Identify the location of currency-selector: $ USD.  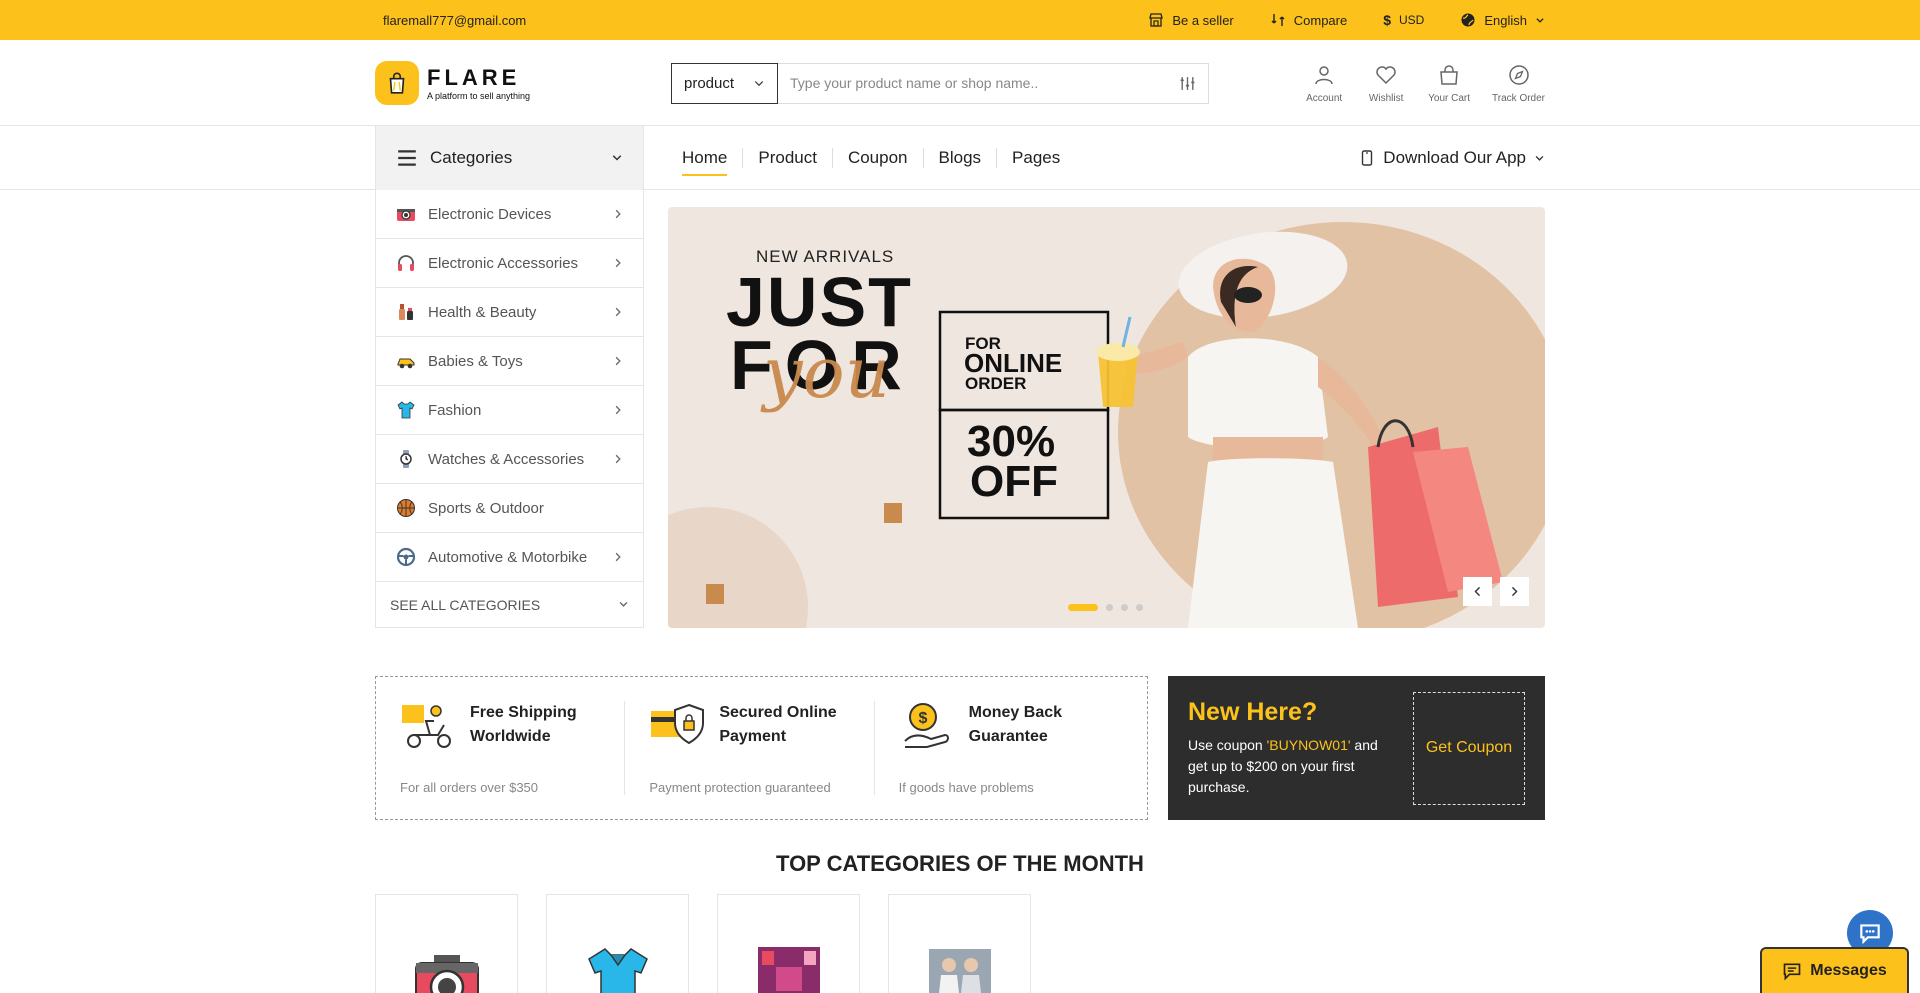
(1403, 20).